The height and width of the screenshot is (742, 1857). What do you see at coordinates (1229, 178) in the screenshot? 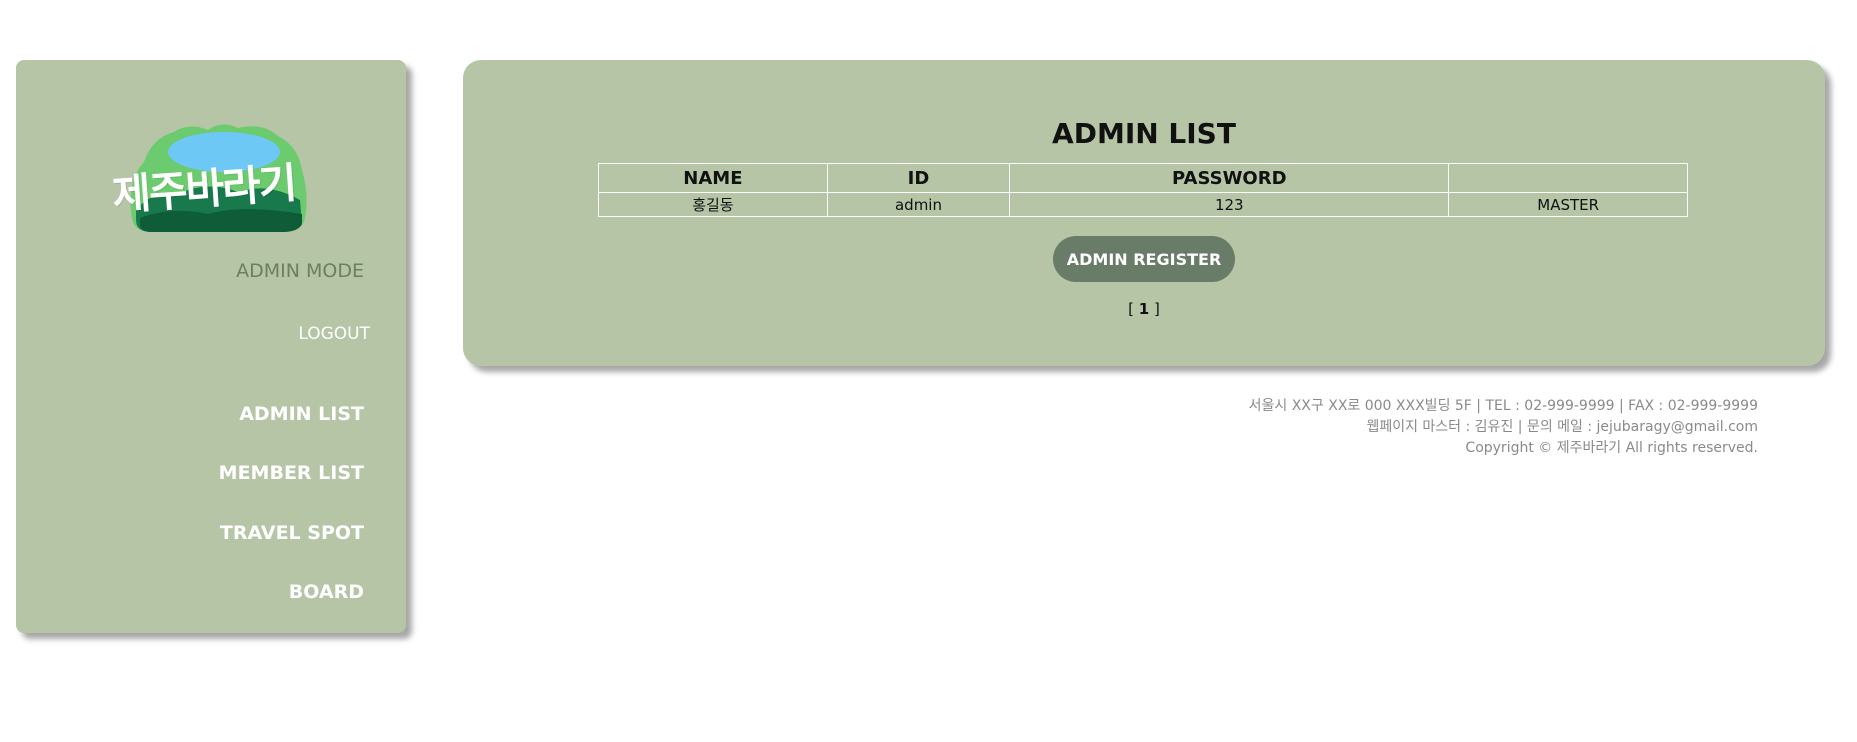
I see `header-password: PASSWORD` at bounding box center [1229, 178].